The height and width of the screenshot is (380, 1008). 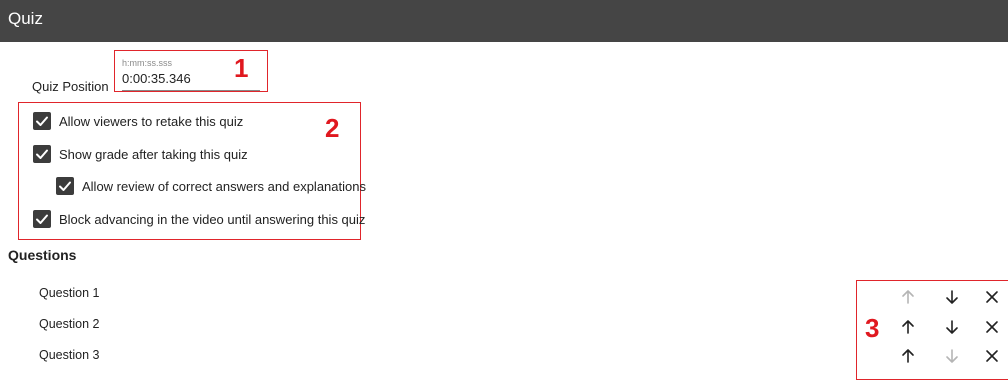 I want to click on time-format-placeholder: h:mm:ss.sss, so click(x=147, y=63).